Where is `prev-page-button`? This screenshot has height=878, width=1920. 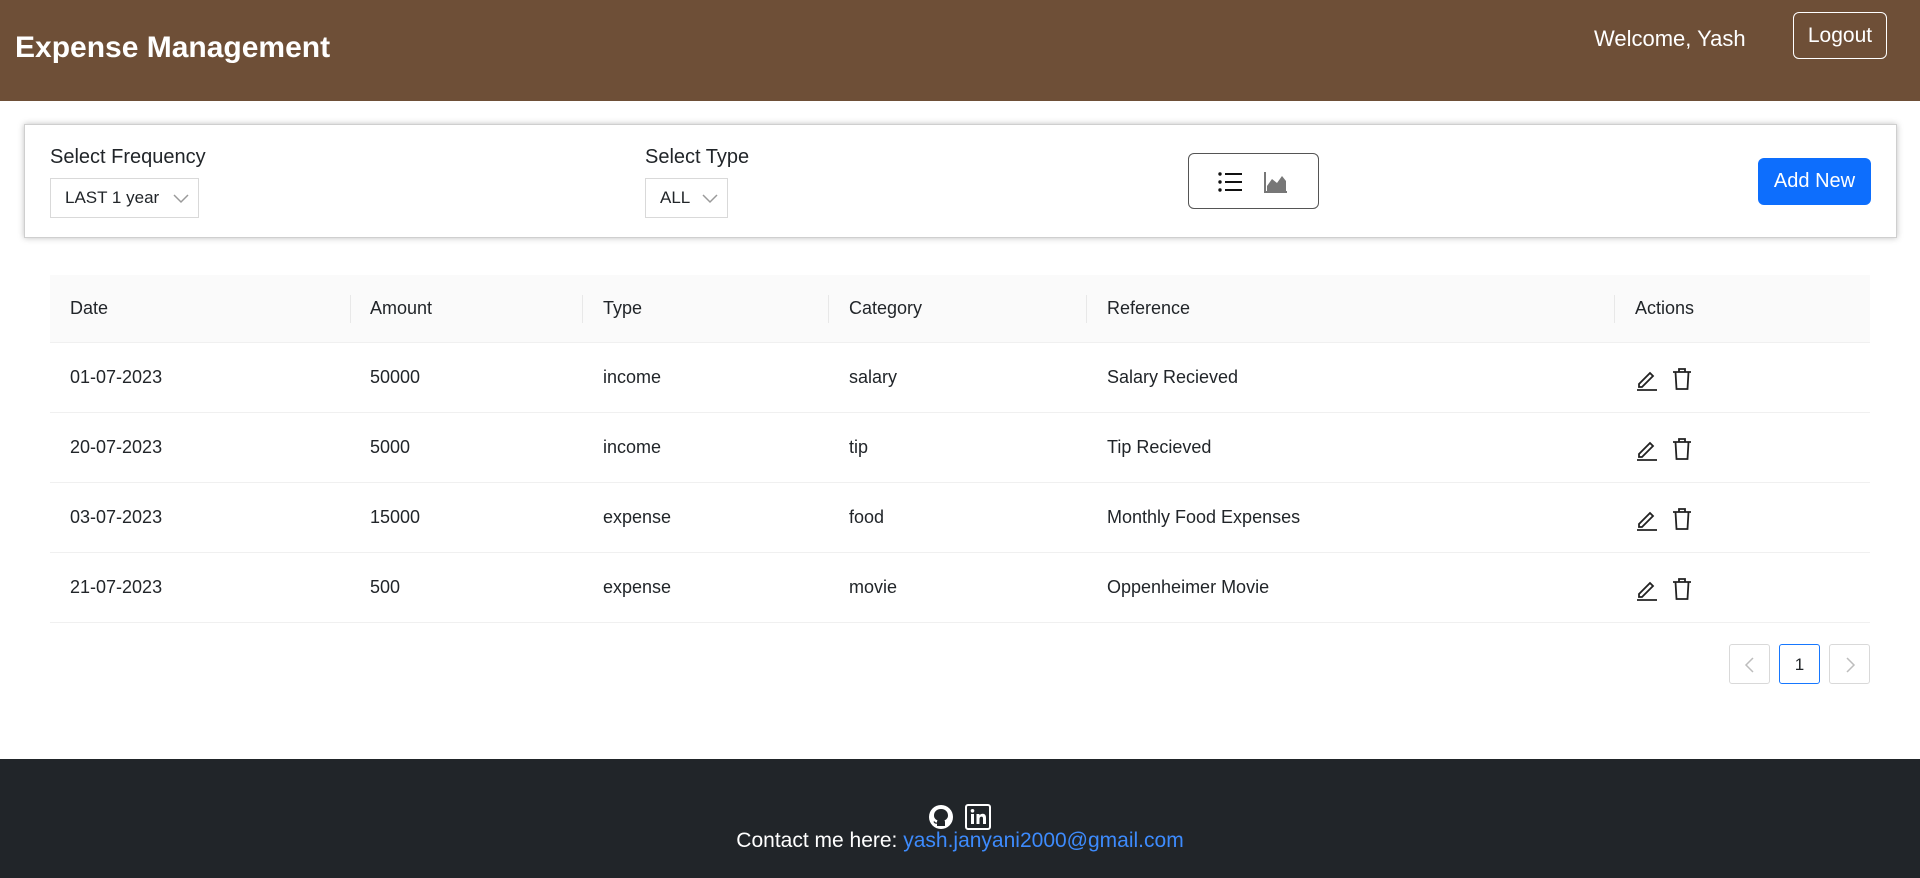 prev-page-button is located at coordinates (1749, 664).